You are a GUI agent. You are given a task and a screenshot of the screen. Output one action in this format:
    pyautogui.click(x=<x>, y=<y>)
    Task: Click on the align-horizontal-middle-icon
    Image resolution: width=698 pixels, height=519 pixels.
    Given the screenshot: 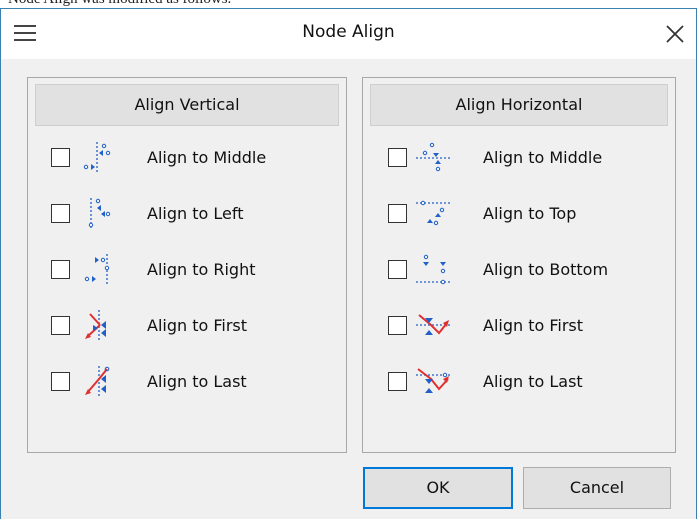 What is the action you would take?
    pyautogui.click(x=433, y=157)
    